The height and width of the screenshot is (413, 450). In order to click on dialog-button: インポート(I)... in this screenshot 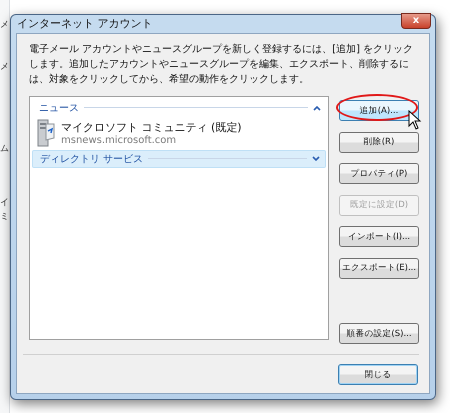, I will do `click(379, 236)`.